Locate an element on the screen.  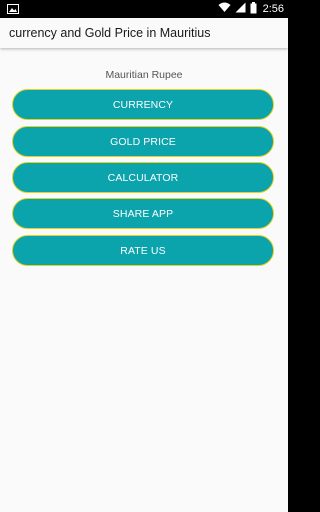
battery-icon is located at coordinates (253, 9).